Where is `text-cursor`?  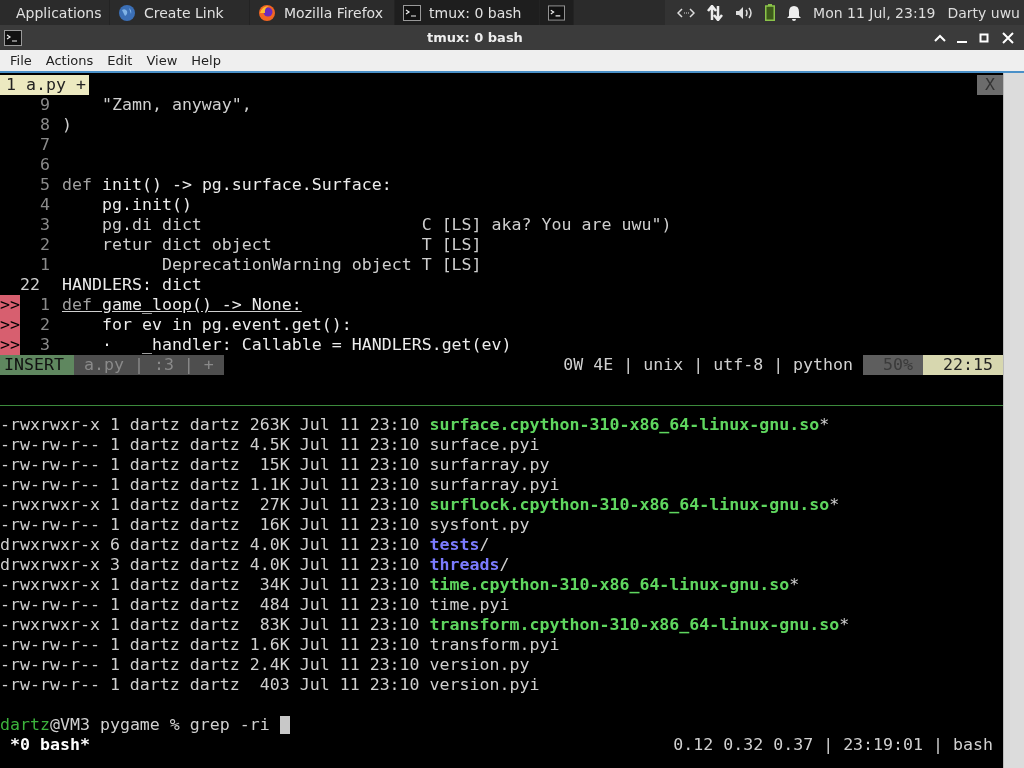 text-cursor is located at coordinates (284, 725).